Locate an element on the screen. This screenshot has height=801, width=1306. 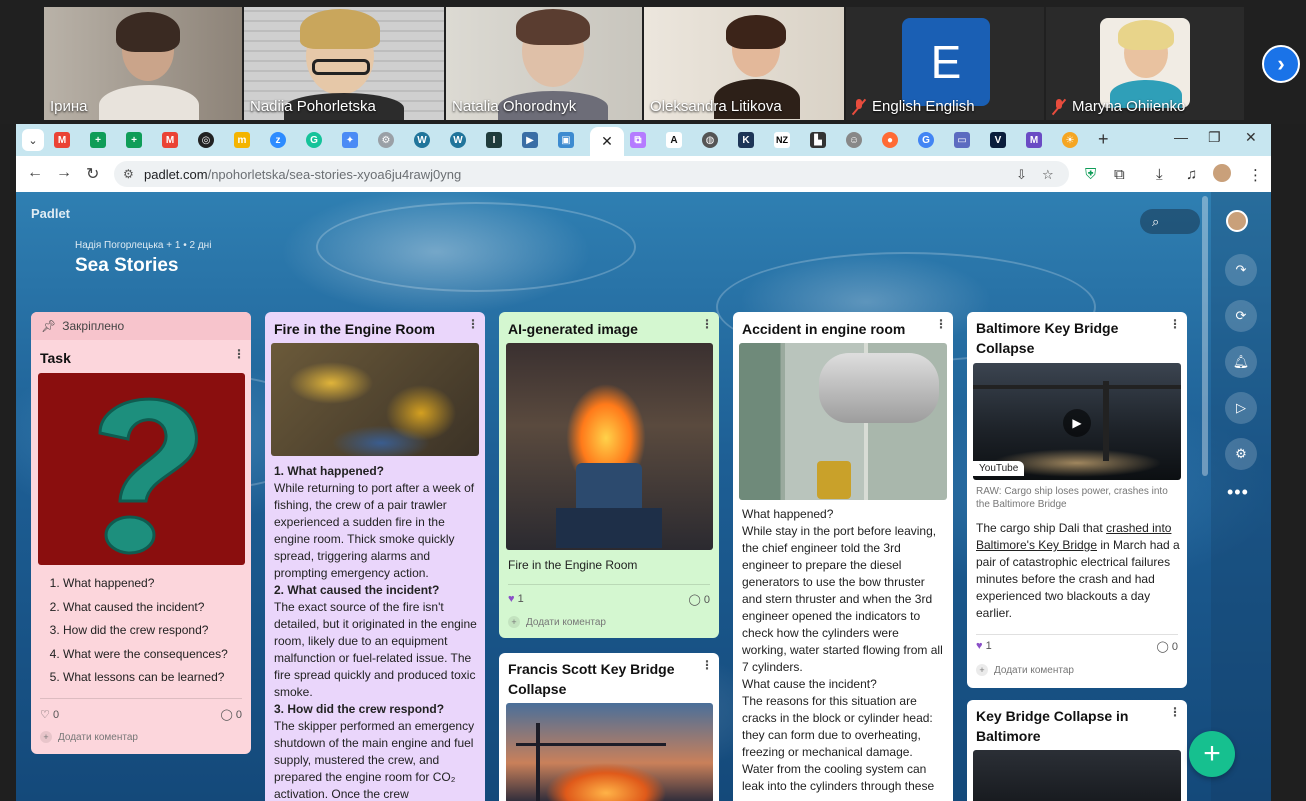
youtube-video-thumbnail: ▶ YouTube is located at coordinates (1077, 421).